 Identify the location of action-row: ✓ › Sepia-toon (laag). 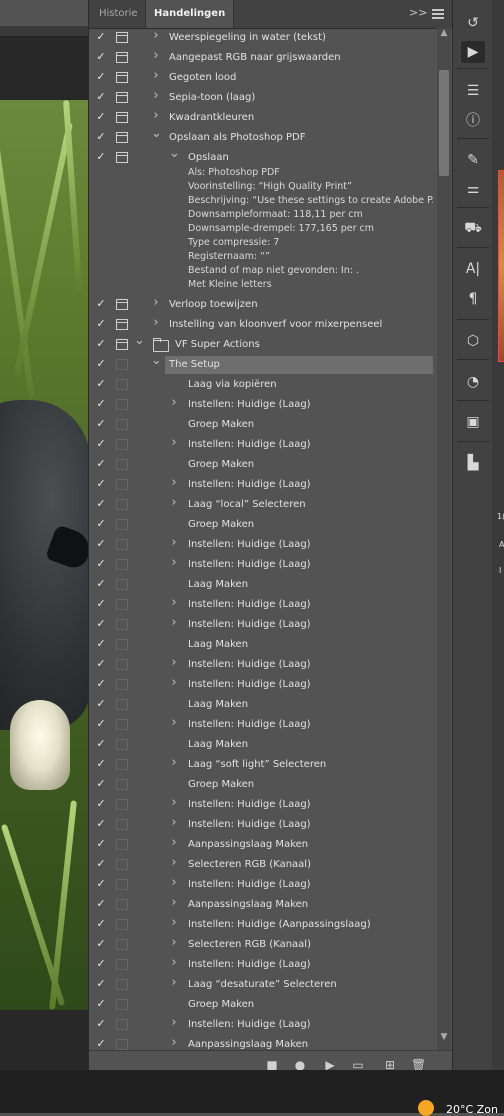
(263, 98).